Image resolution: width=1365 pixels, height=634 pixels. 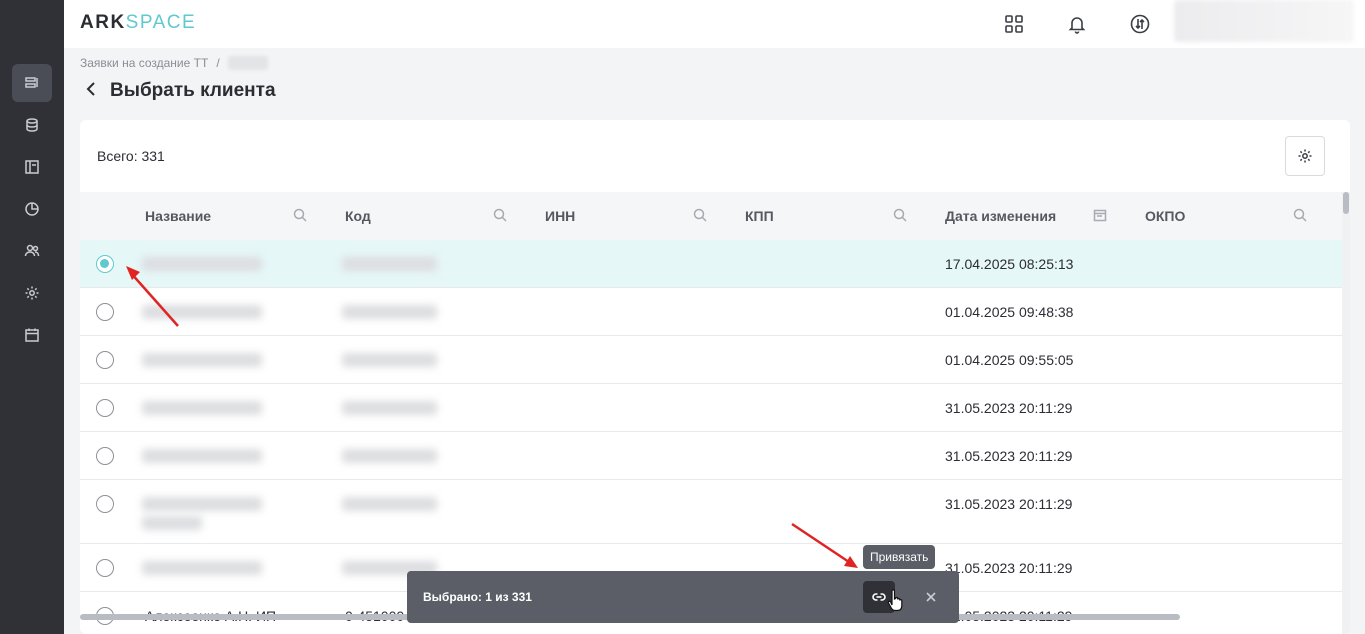 I want to click on link-tooltip: Привязать, so click(x=899, y=557).